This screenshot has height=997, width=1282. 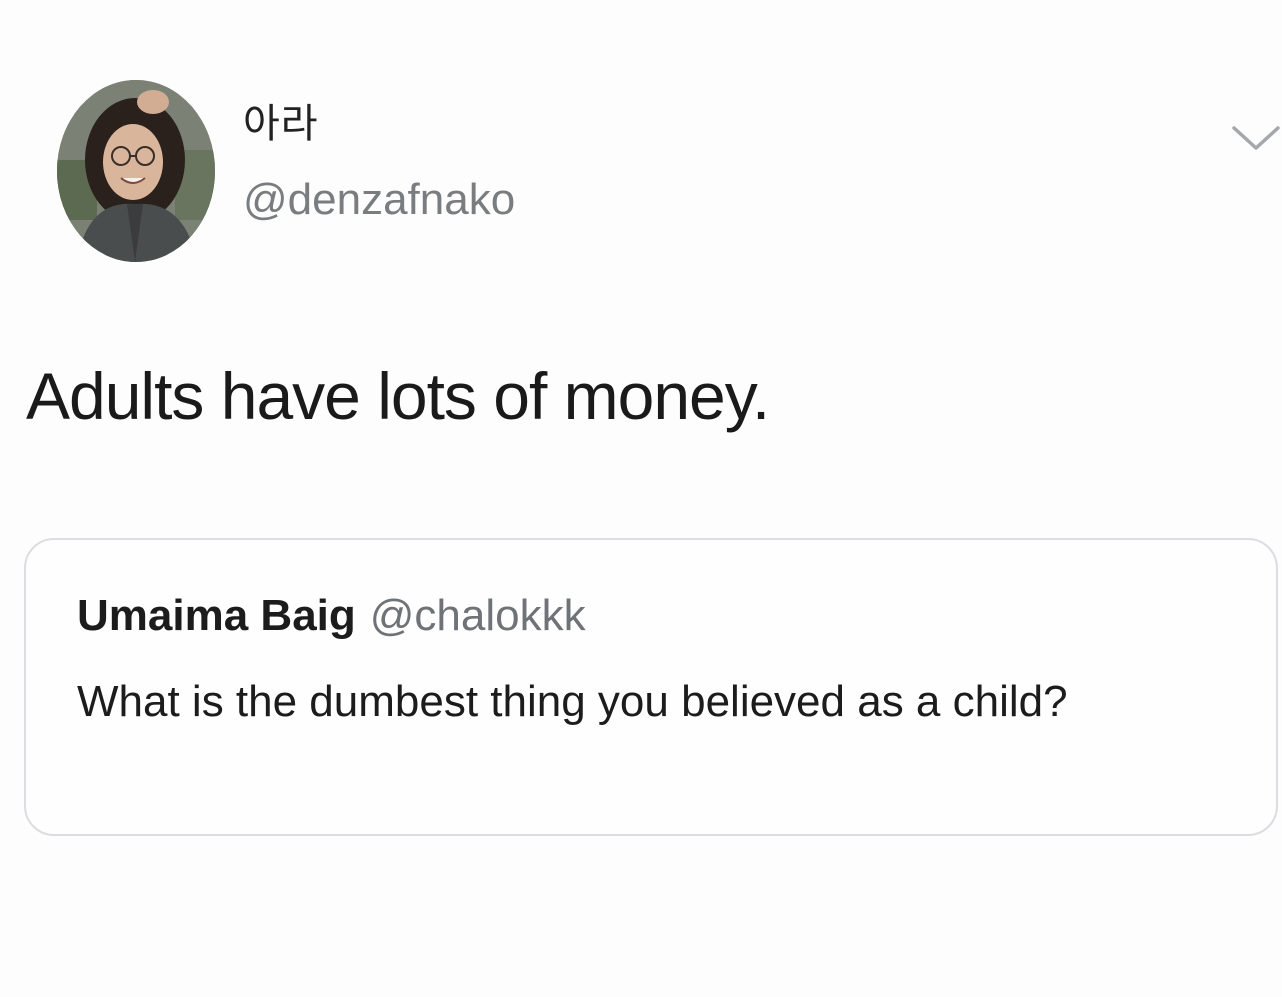 What do you see at coordinates (281, 124) in the screenshot?
I see `author-display-name: 아라` at bounding box center [281, 124].